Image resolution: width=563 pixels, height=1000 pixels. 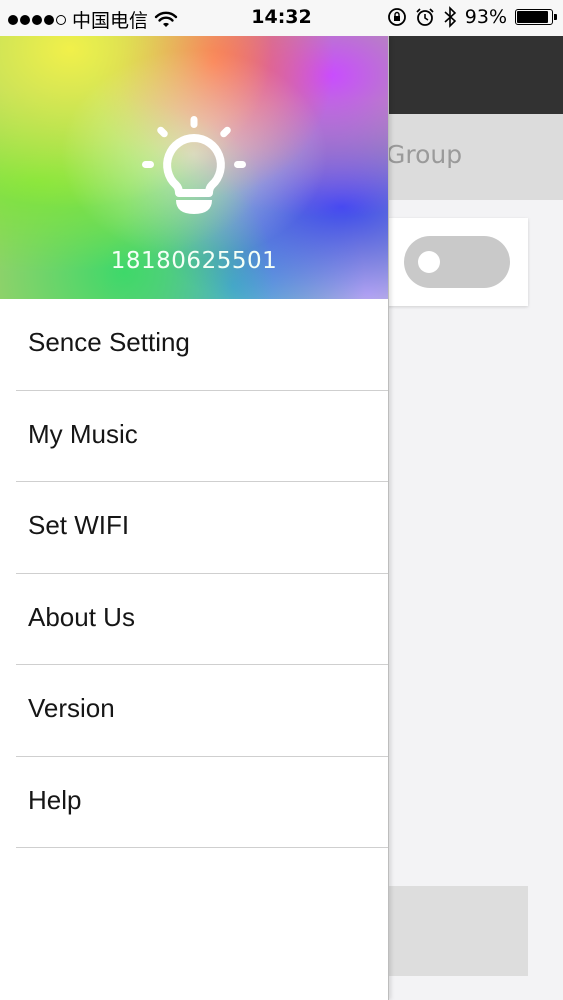 What do you see at coordinates (429, 262) in the screenshot?
I see `toggle-knob` at bounding box center [429, 262].